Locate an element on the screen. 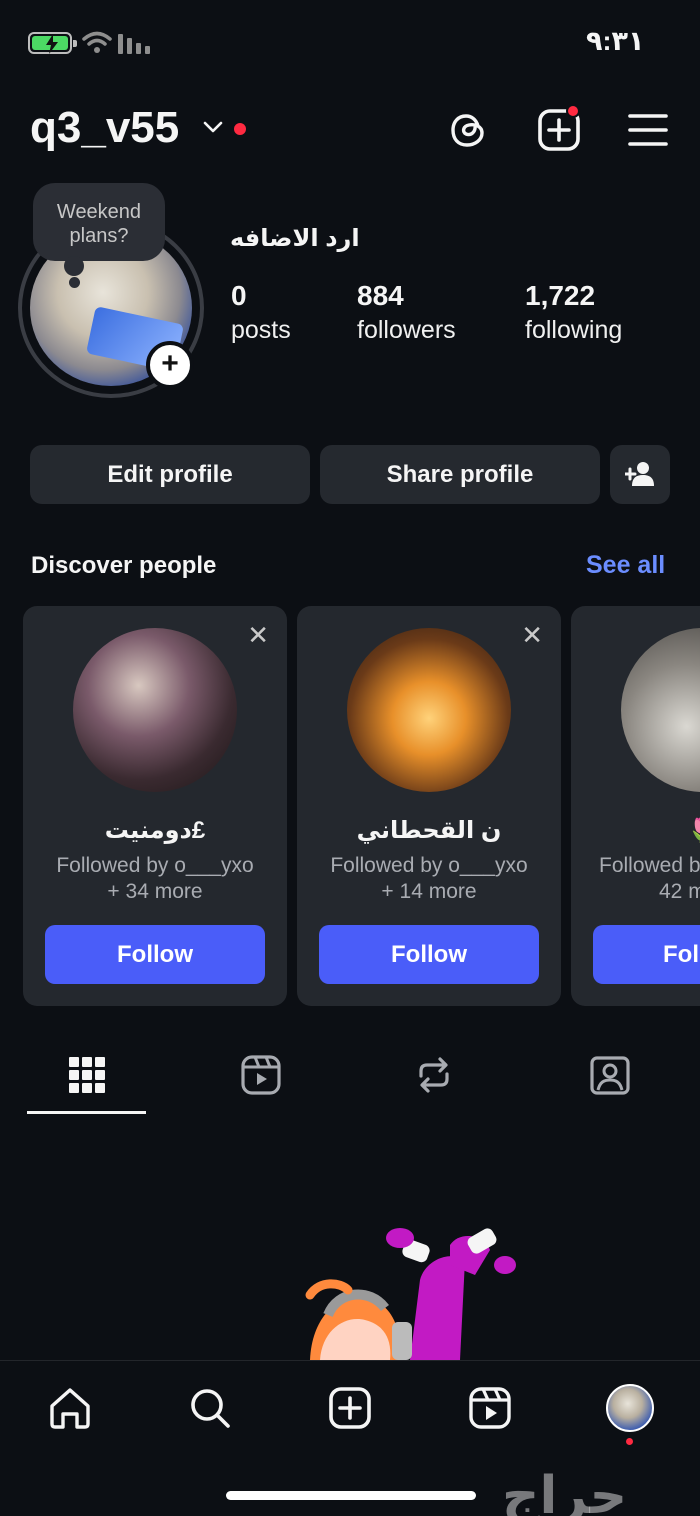  grid-icon is located at coordinates (87, 1075).